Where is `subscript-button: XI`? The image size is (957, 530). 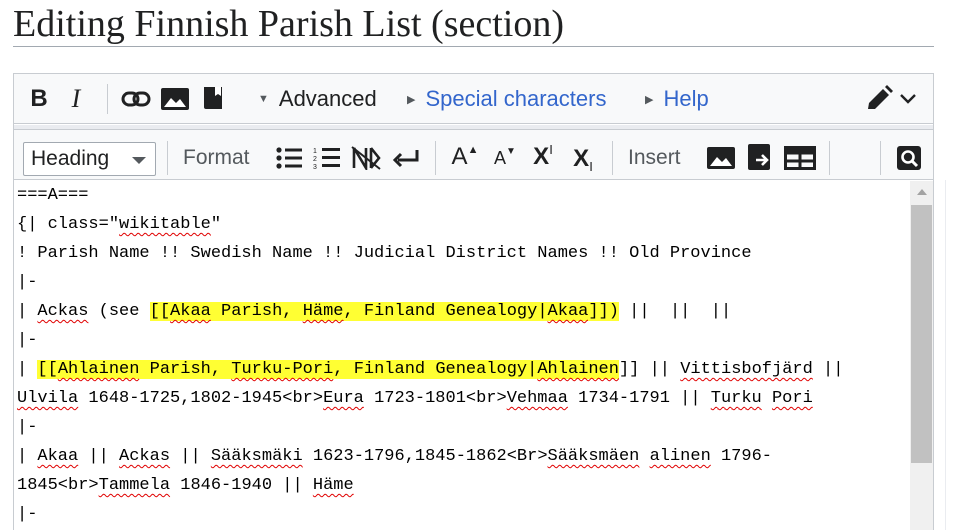
subscript-button: XI is located at coordinates (583, 159).